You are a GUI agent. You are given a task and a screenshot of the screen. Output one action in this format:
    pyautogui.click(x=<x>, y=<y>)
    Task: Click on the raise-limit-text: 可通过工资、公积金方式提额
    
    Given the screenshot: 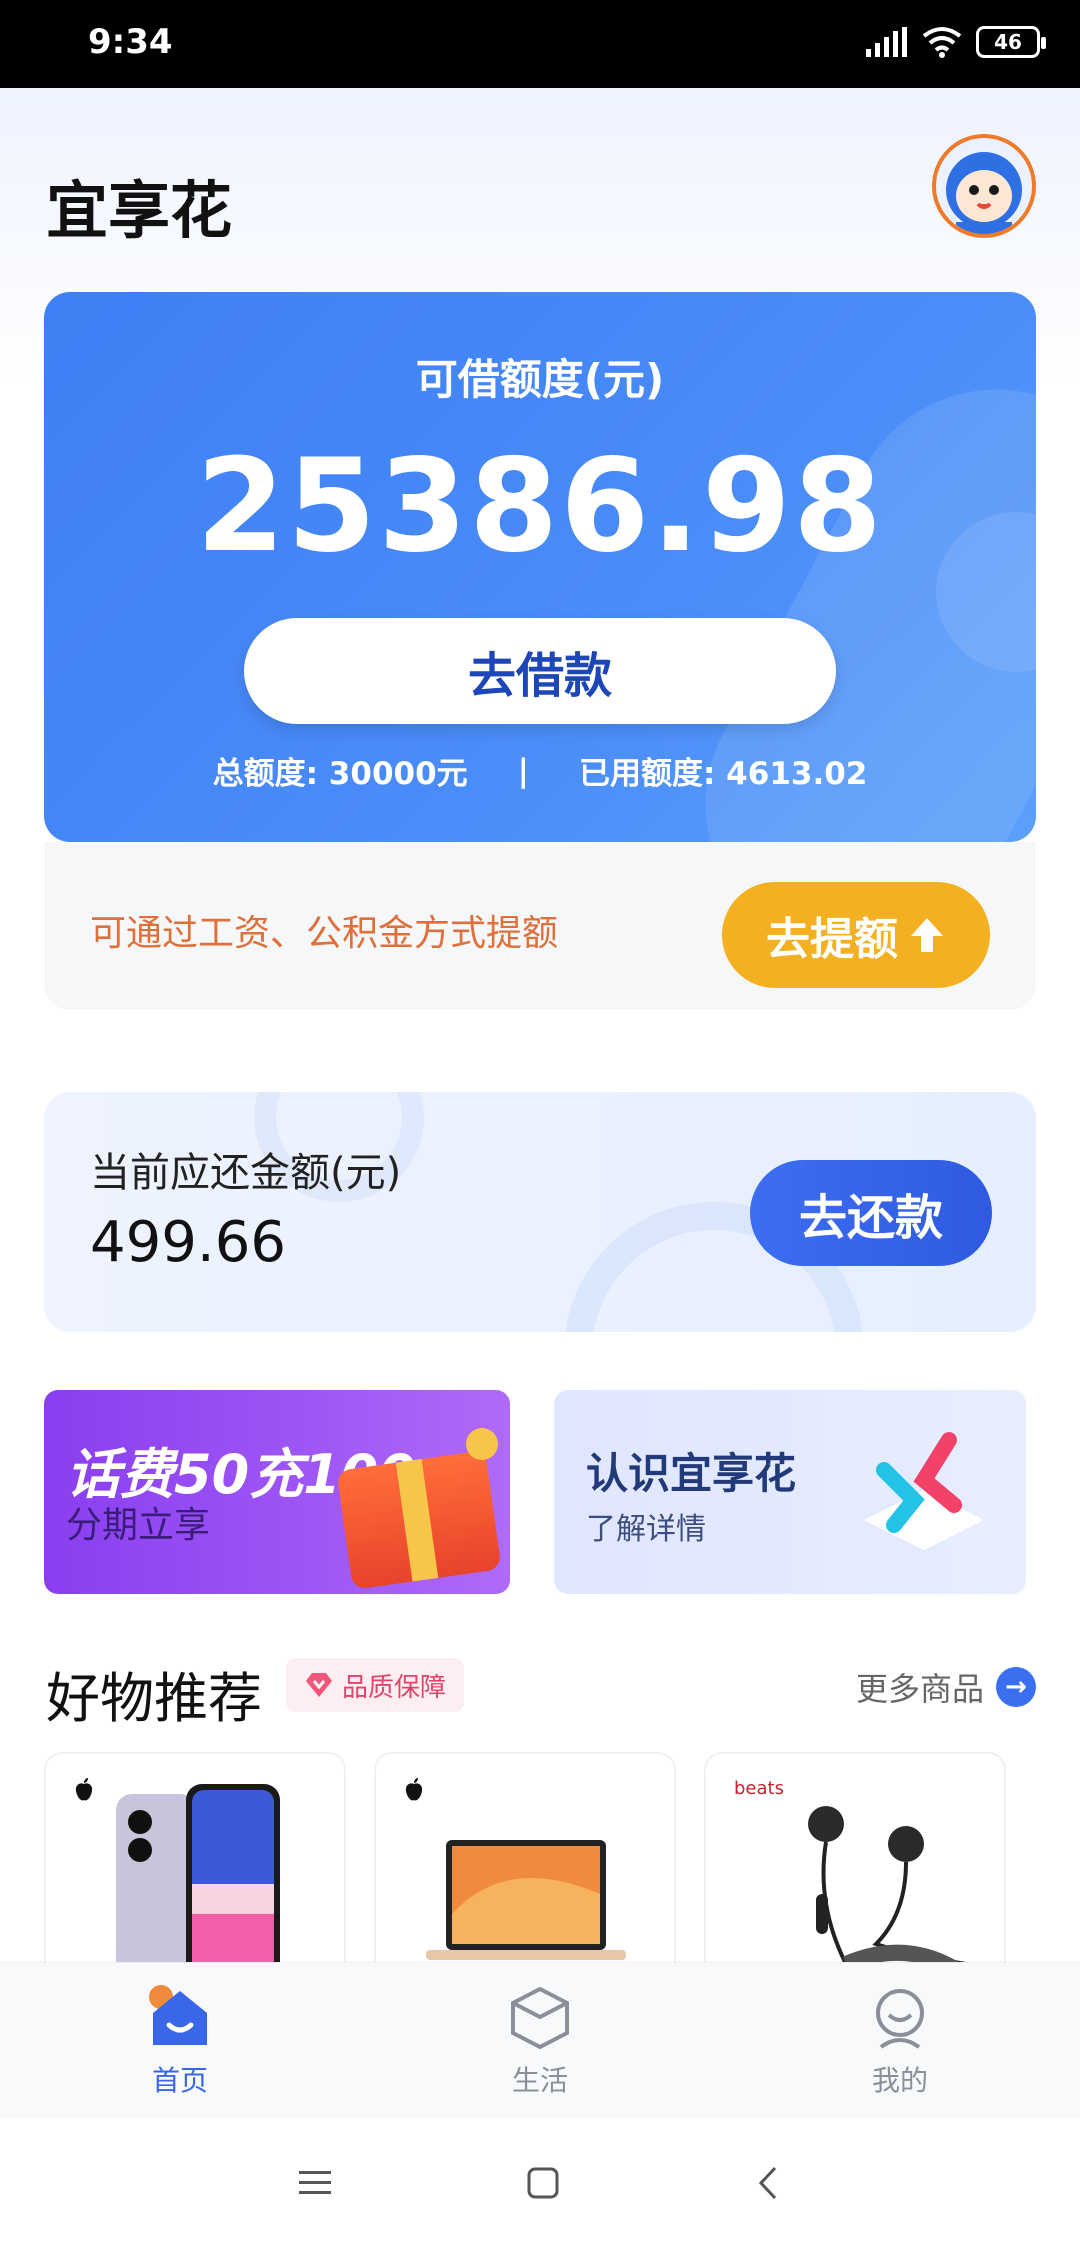 What is the action you would take?
    pyautogui.click(x=324, y=933)
    